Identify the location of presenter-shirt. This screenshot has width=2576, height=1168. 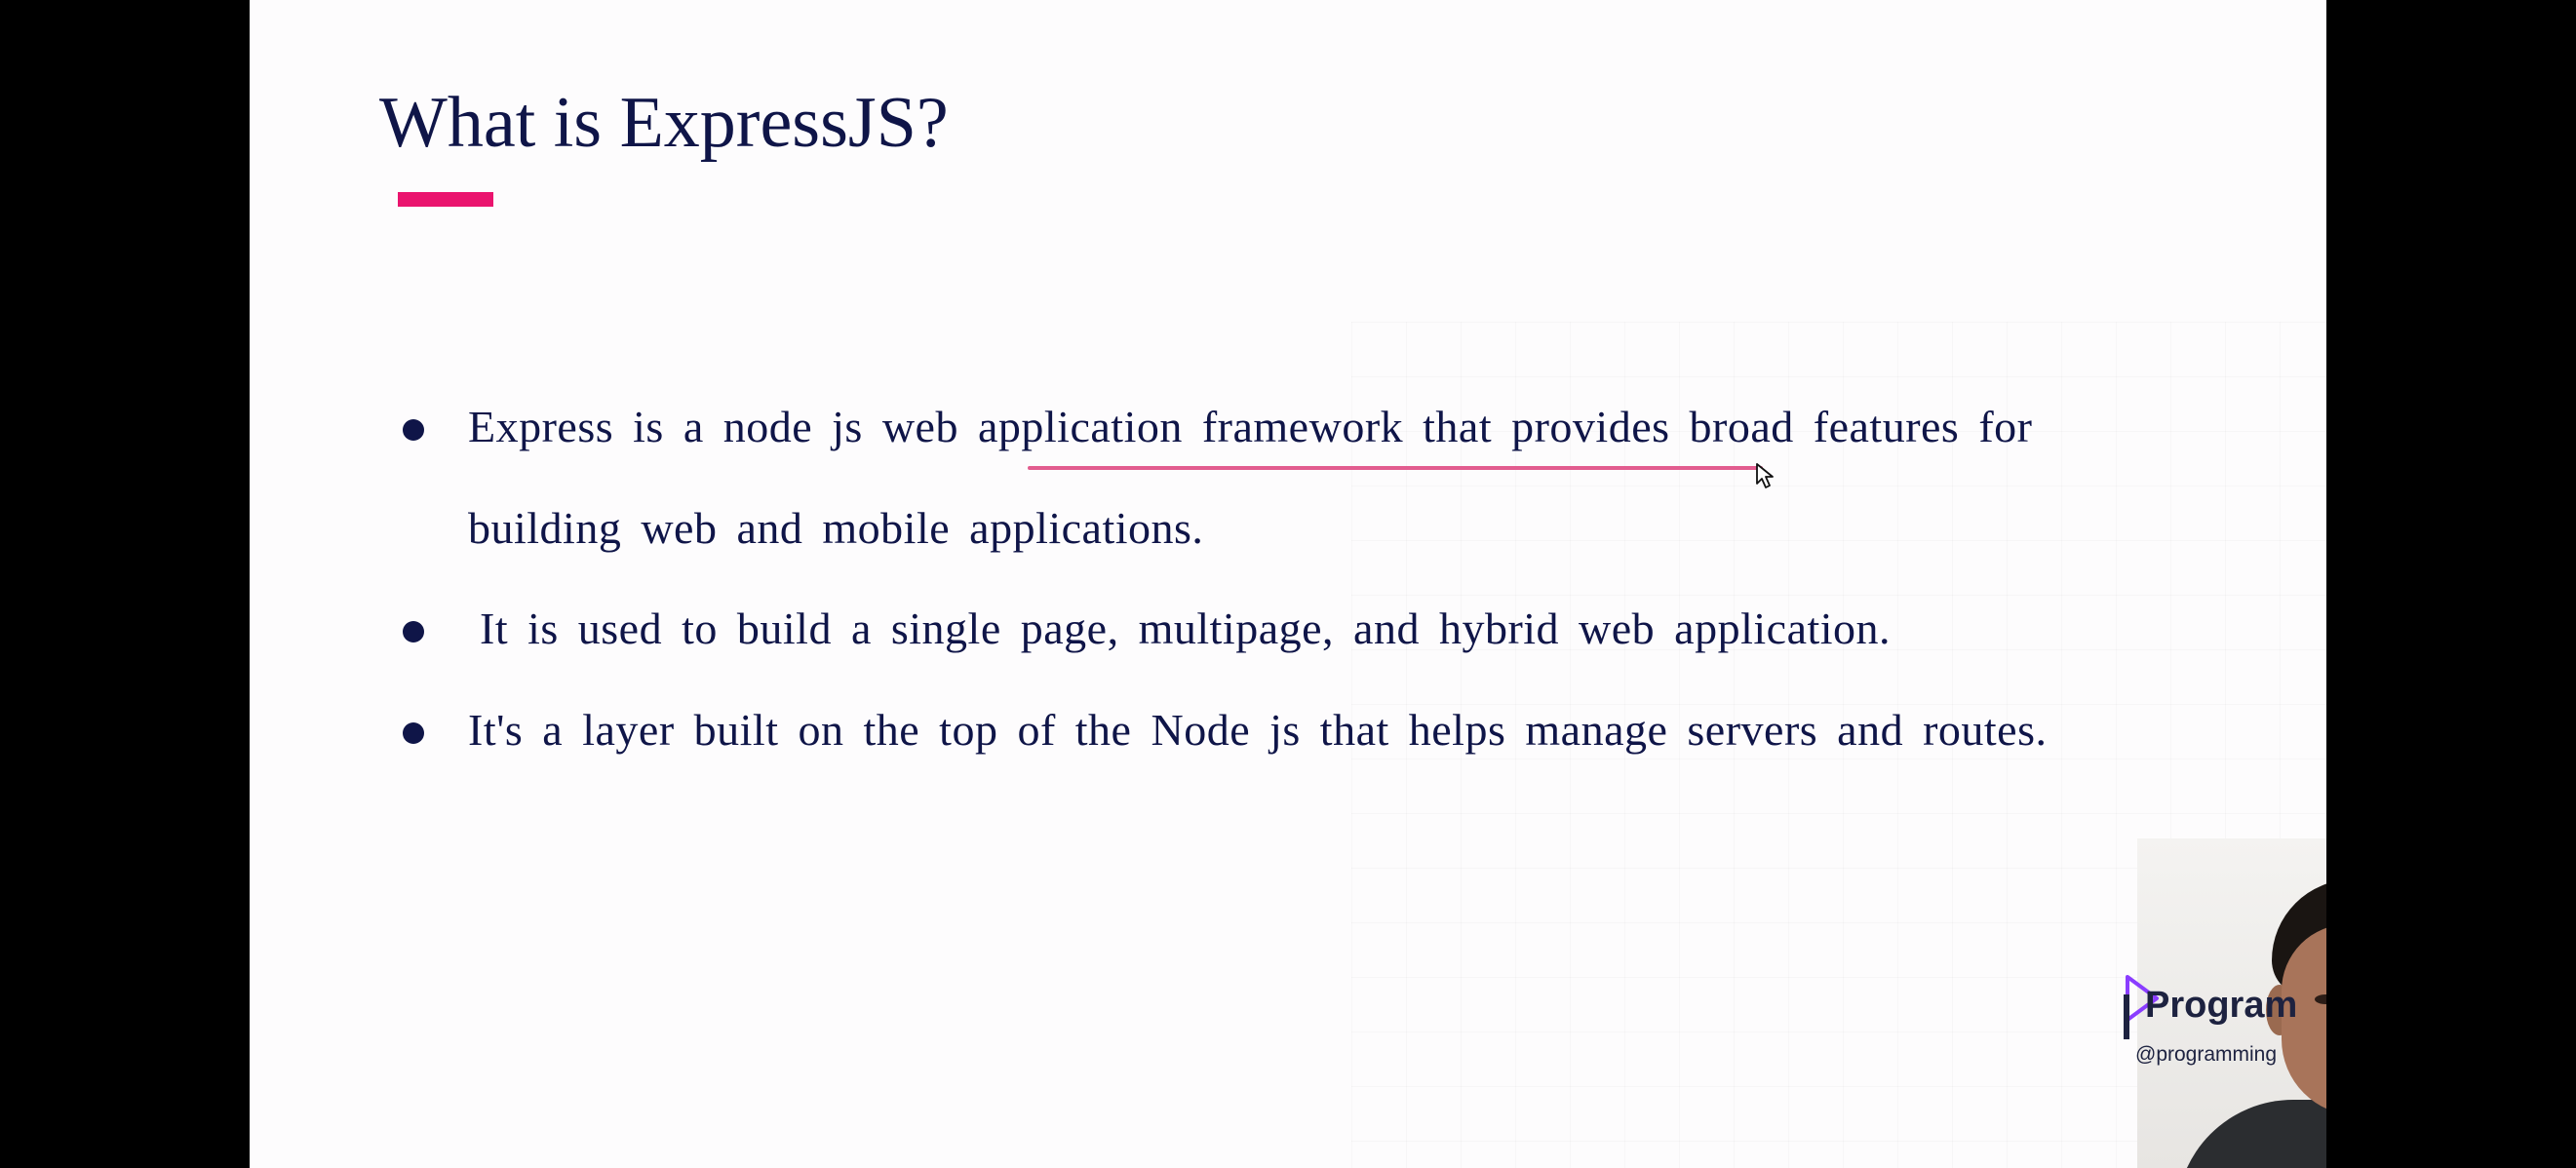
(2251, 1134).